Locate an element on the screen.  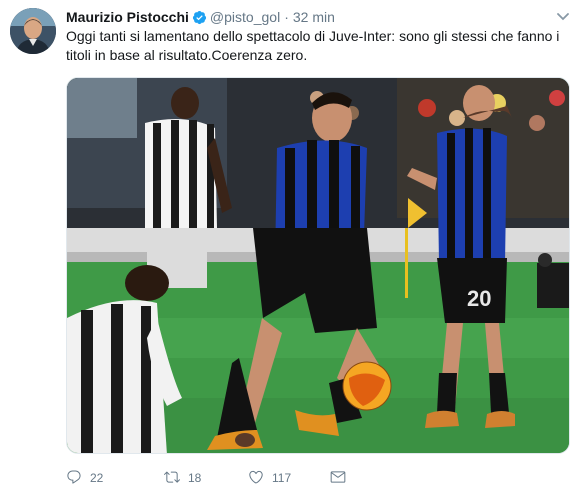
reply-button: 22 is located at coordinates (115, 478).